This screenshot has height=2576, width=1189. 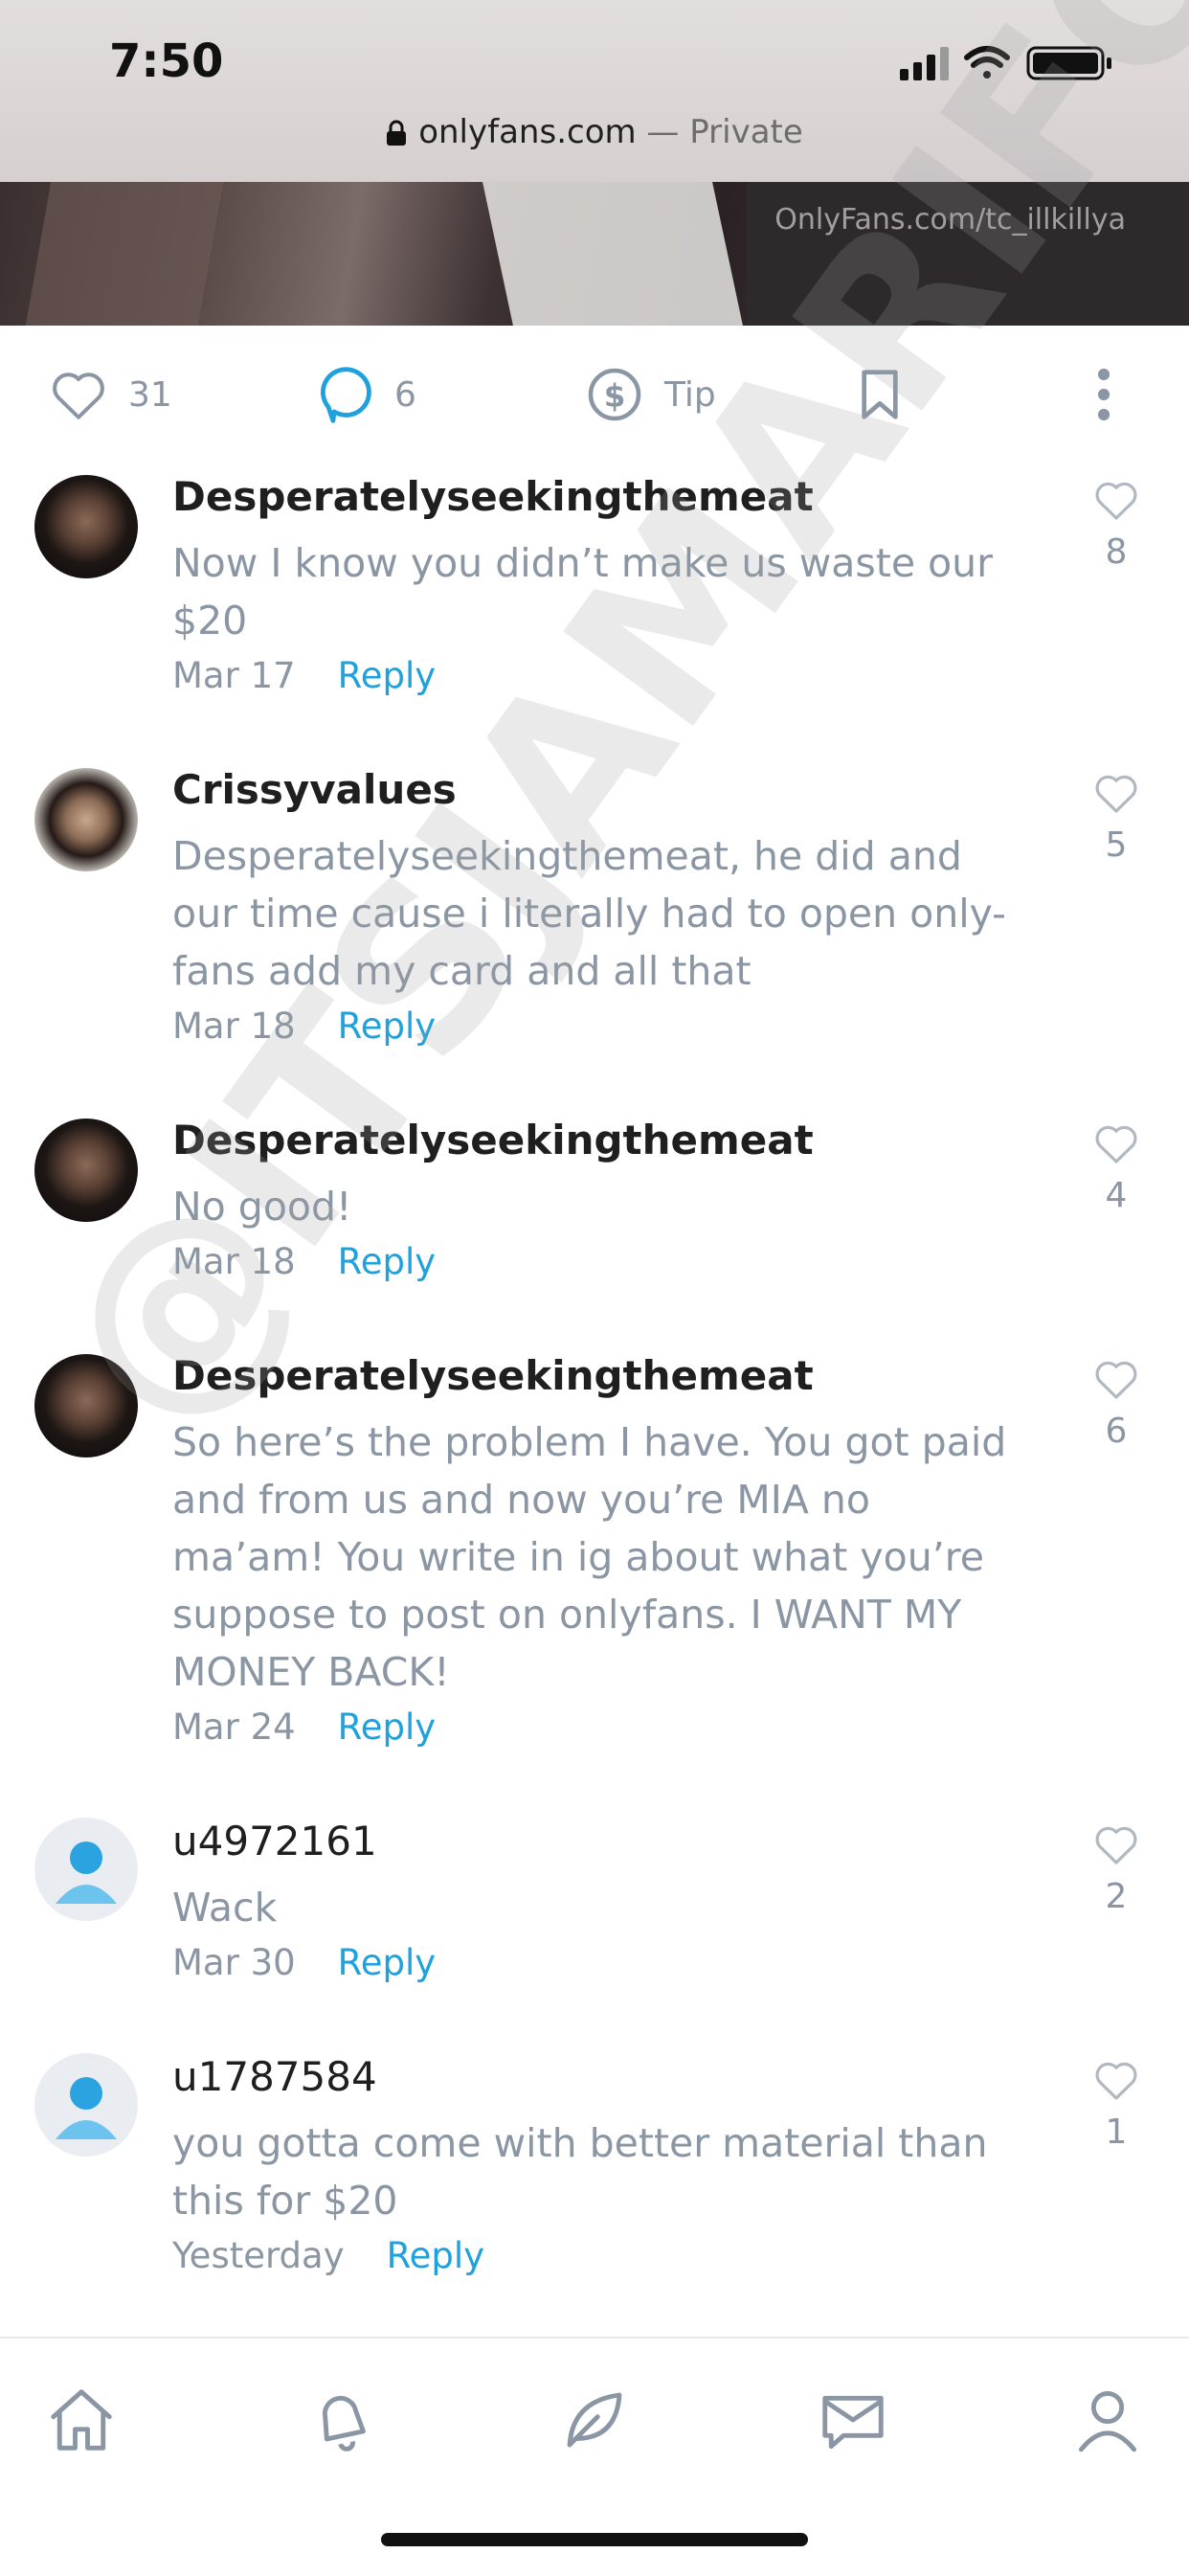 I want to click on comment-meta: Mar 24 Reply, so click(x=304, y=1727).